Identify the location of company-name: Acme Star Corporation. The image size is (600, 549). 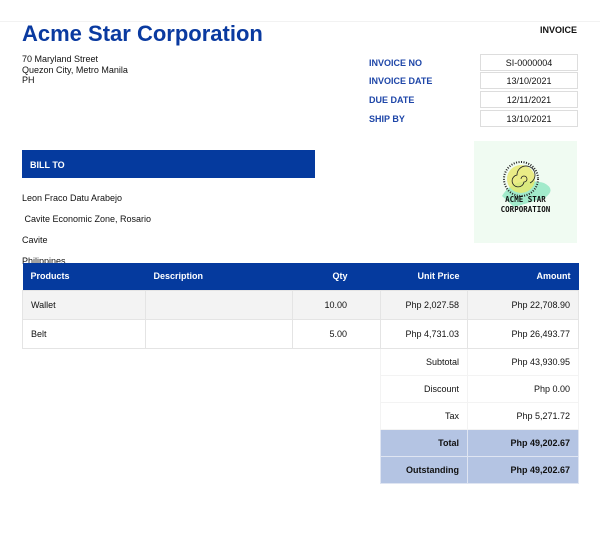
(142, 33).